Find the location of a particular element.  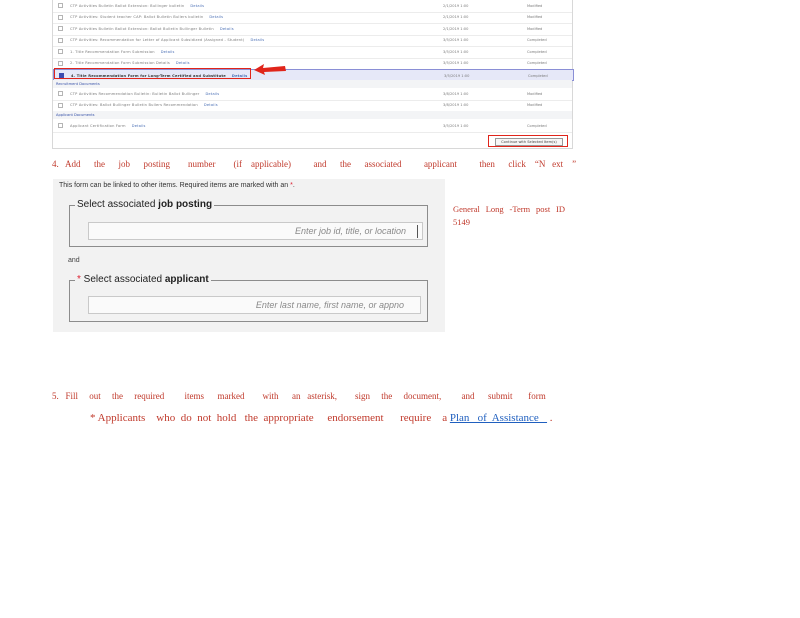

plan-of-assistance-link: Plan of Assistance is located at coordinates (498, 418).